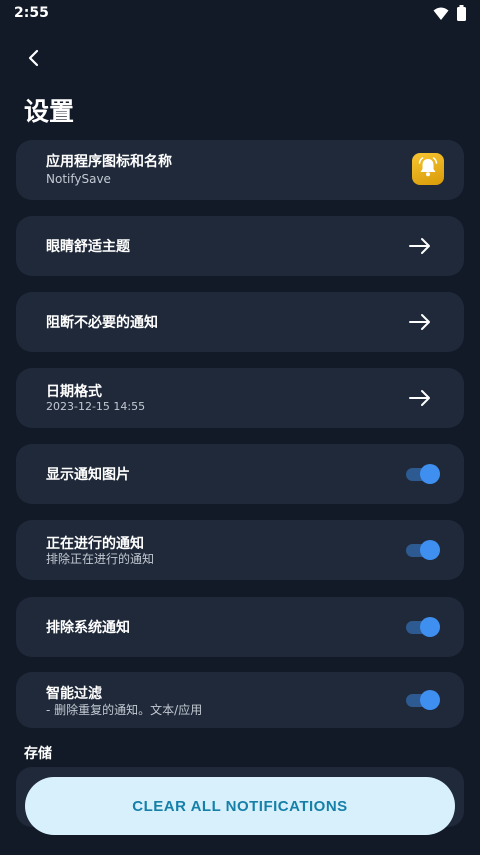 This screenshot has width=480, height=855. I want to click on setting-subtitle: NotifySave, so click(78, 179).